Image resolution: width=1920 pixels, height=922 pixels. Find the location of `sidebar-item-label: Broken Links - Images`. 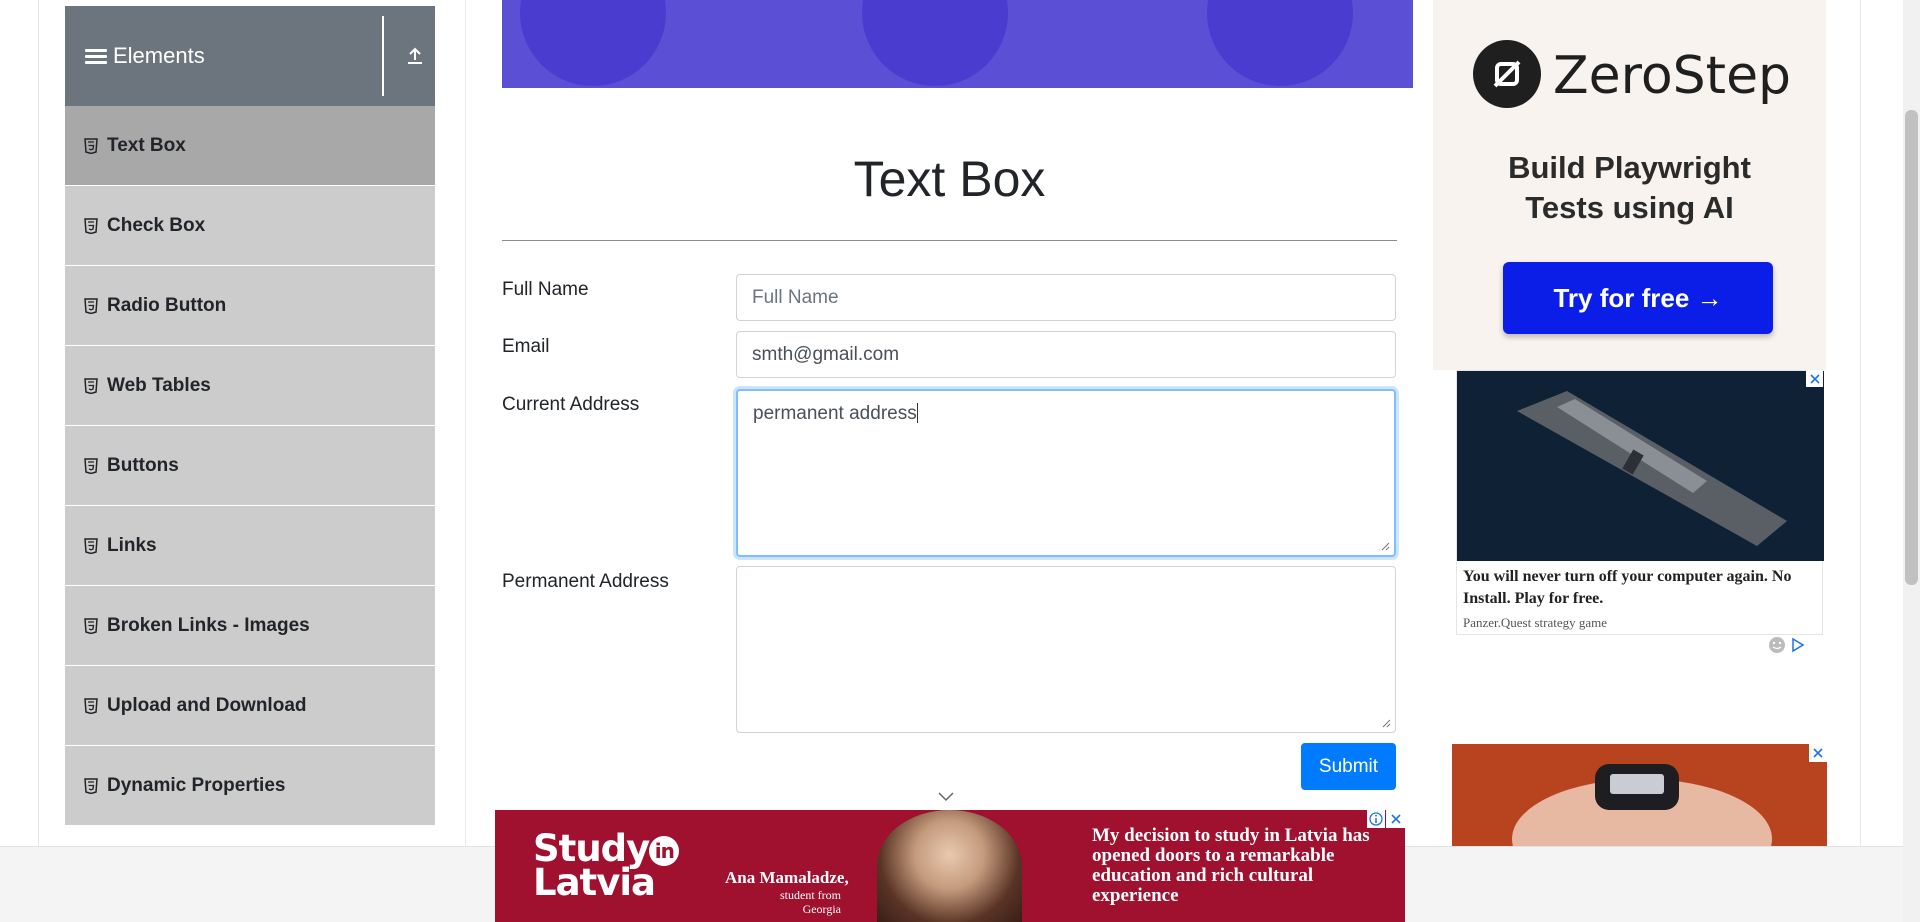

sidebar-item-label: Broken Links - Images is located at coordinates (208, 625).